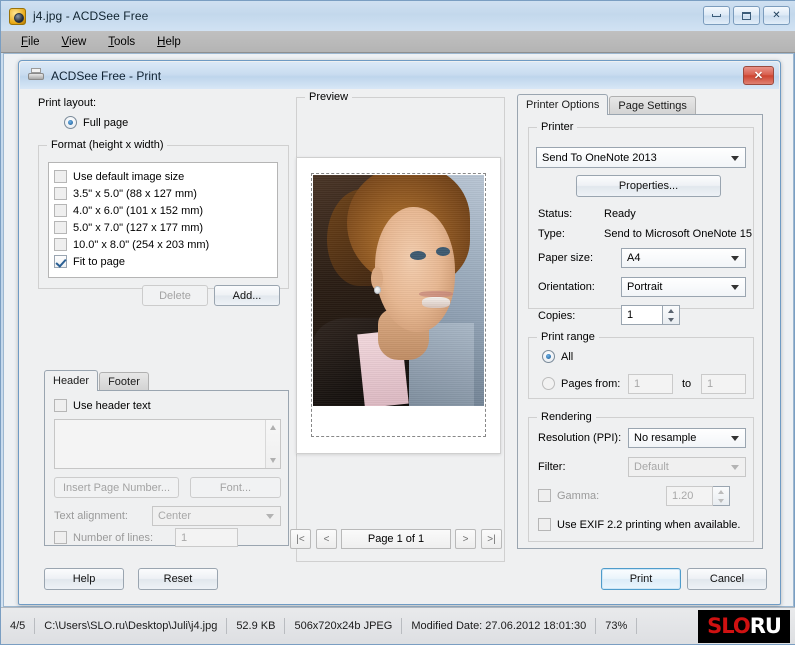  I want to click on camera-icon, so click(17, 16).